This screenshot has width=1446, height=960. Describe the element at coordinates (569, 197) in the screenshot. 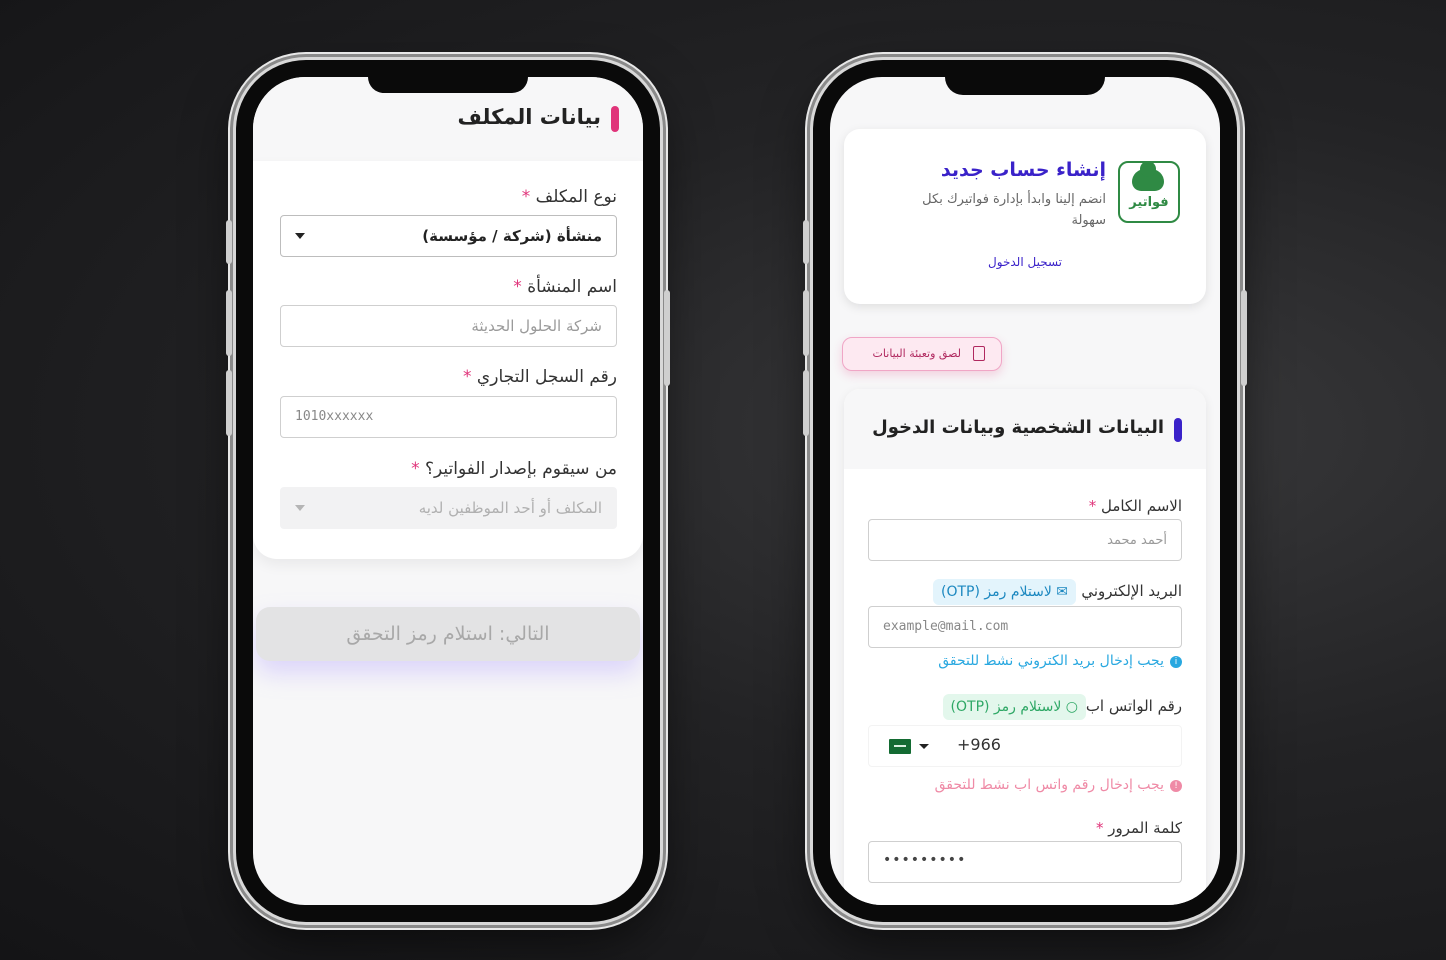

I see `taxpayer-type-label: نوع المكلف *` at that location.